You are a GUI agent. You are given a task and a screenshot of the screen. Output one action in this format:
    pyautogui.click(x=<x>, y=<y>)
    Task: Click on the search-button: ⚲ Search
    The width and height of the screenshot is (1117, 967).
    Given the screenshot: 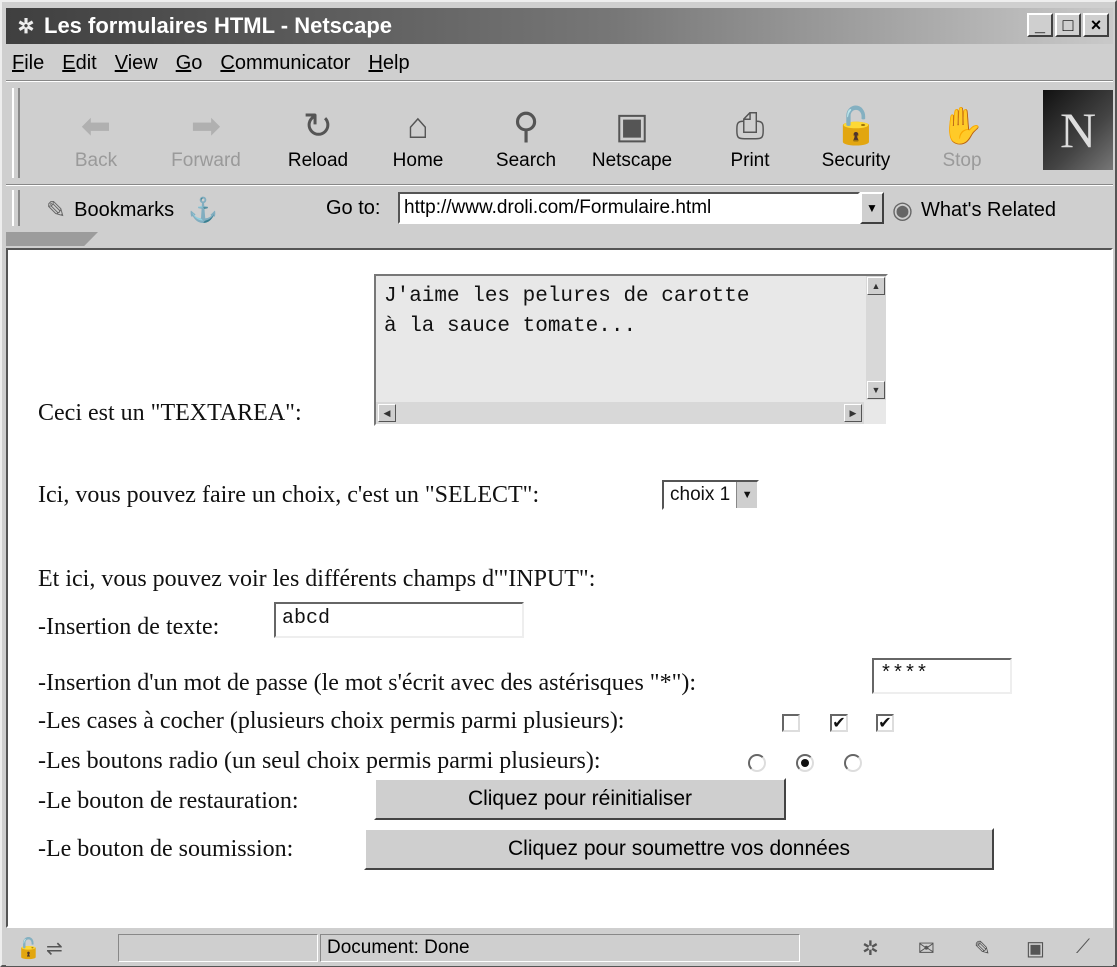 What is the action you would take?
    pyautogui.click(x=526, y=133)
    